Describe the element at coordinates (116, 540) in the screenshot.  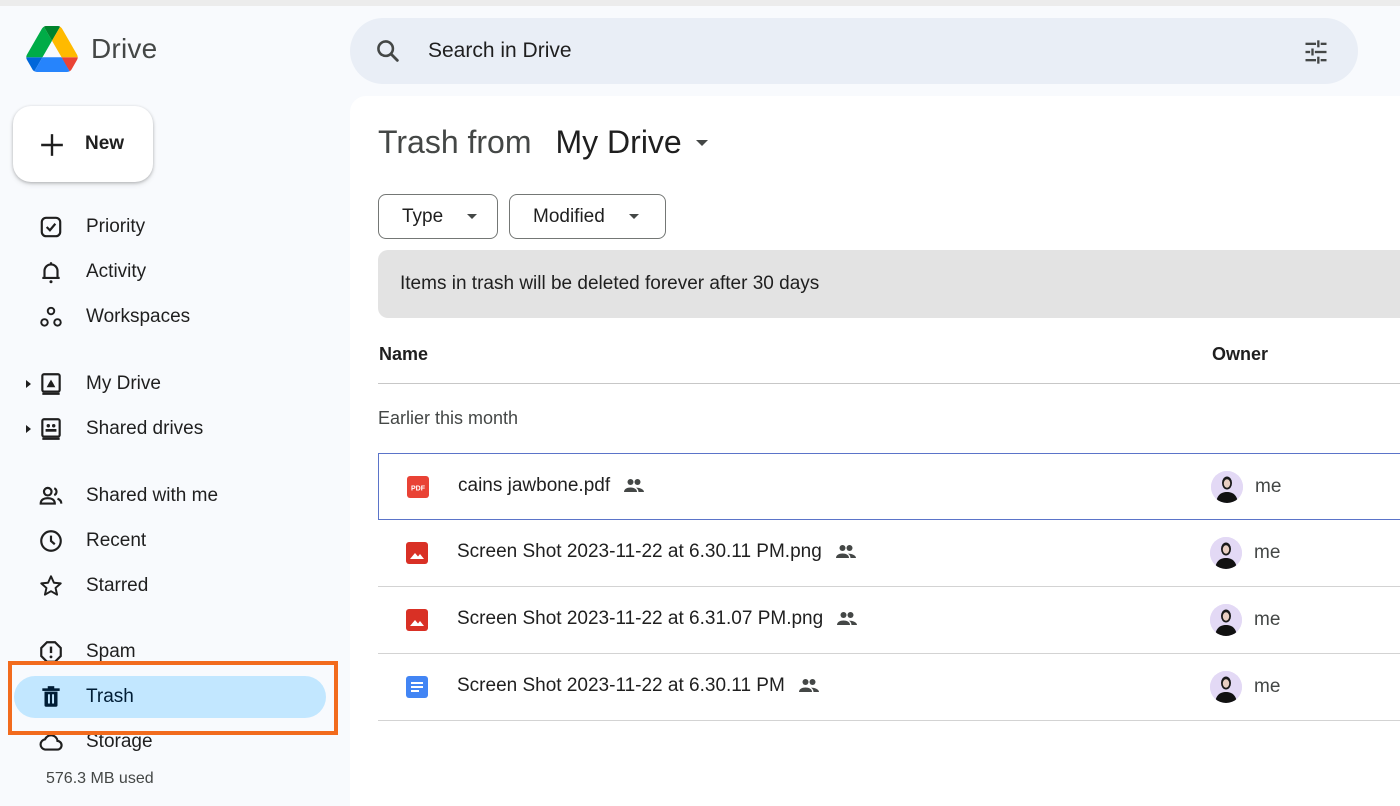
I see `sidebar-item-label: Recent` at that location.